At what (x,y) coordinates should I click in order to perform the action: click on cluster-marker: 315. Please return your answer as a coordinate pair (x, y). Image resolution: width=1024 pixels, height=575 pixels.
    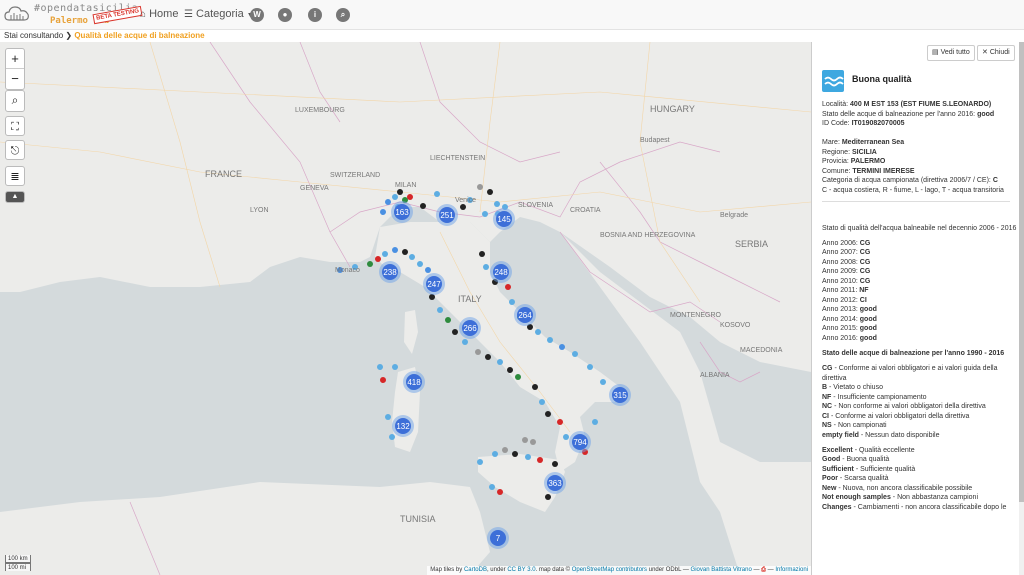
    Looking at the image, I should click on (620, 395).